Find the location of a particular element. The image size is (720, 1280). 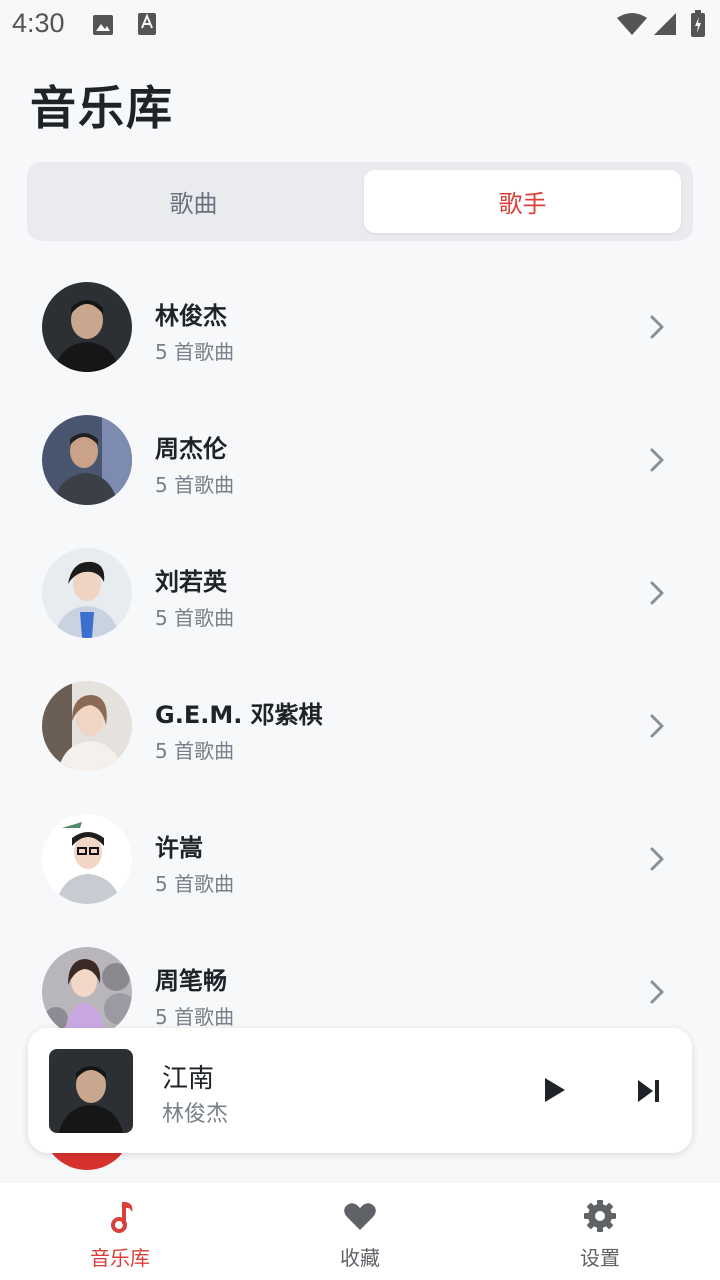

album-cover is located at coordinates (91, 1091).